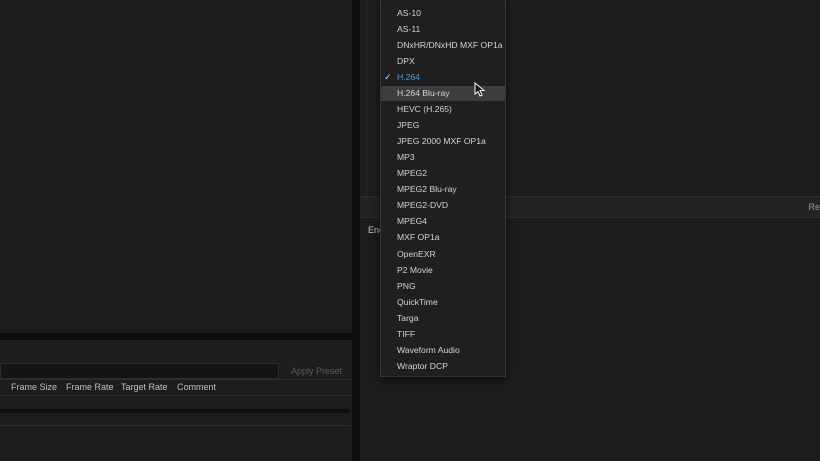 The height and width of the screenshot is (461, 820). I want to click on menu-item-as-10: AS-10, so click(443, 13).